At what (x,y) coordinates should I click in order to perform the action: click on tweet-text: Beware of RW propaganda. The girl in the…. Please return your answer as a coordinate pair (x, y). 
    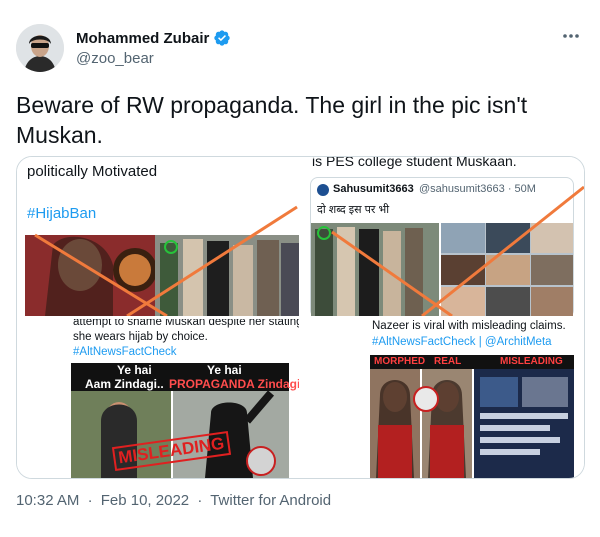
    Looking at the image, I should click on (272, 120).